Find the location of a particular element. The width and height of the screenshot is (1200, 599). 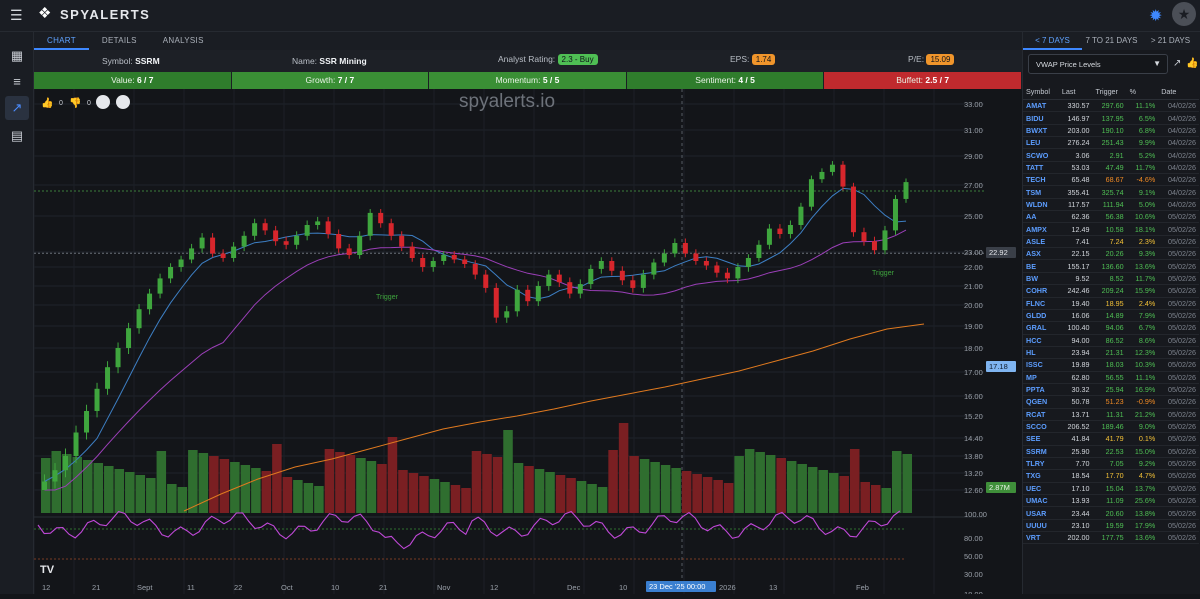

table-row: BWXT 203.00 190.10 6.8% 04/02/26 is located at coordinates (1111, 131).